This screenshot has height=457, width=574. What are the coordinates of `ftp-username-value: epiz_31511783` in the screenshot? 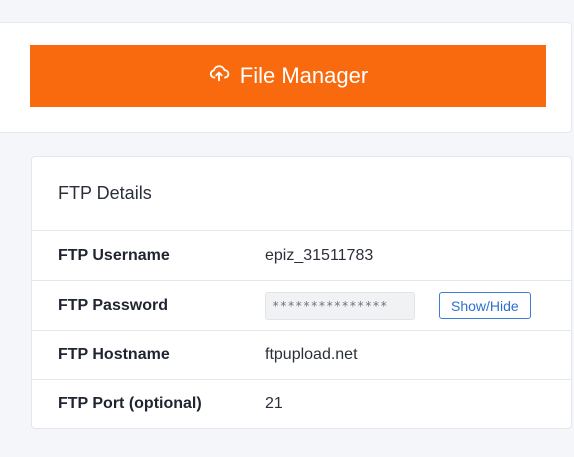 It's located at (319, 255).